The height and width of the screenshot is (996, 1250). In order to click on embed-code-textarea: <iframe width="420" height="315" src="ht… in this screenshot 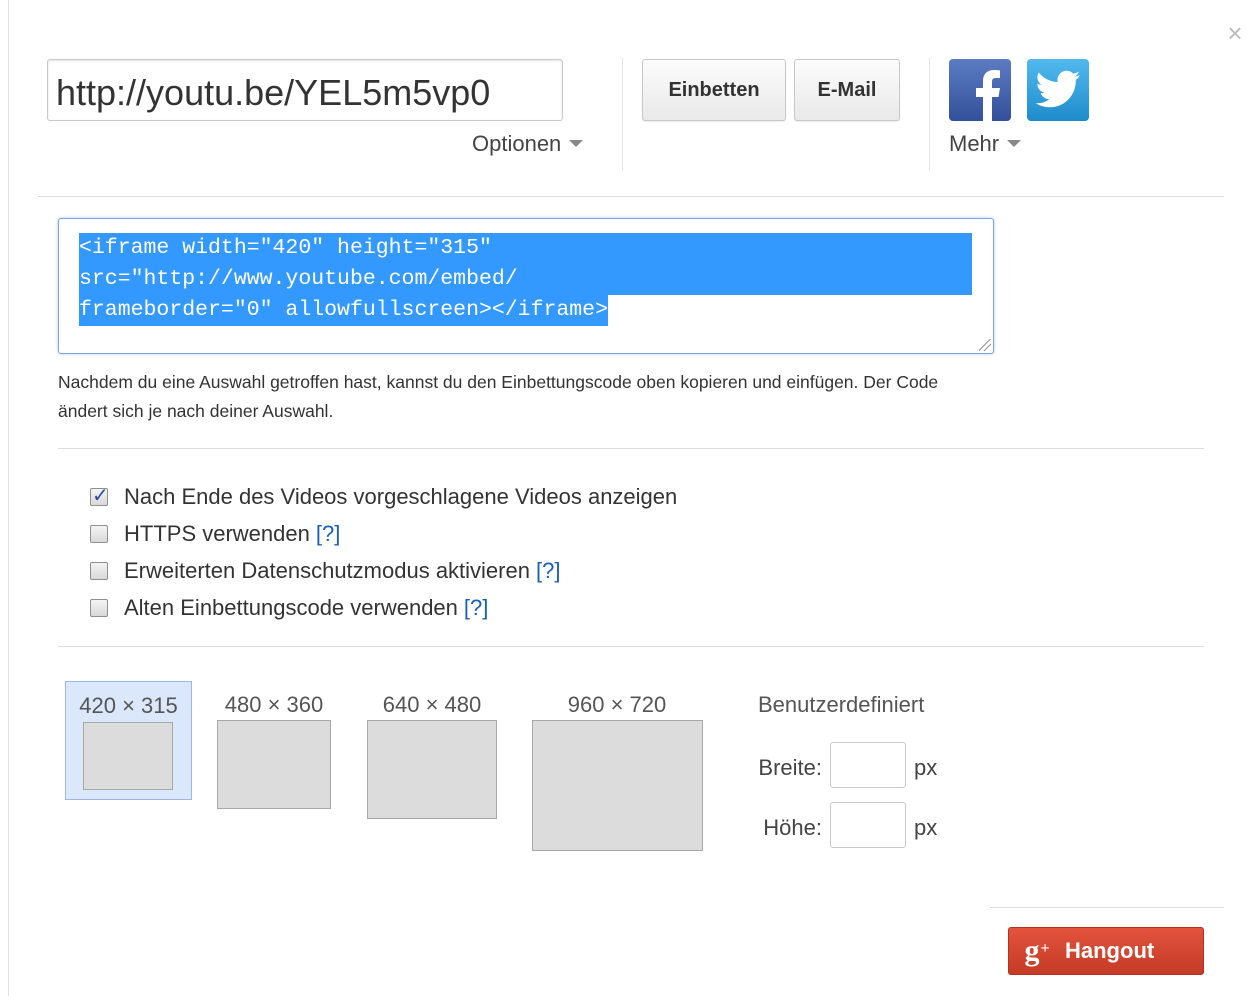, I will do `click(526, 286)`.